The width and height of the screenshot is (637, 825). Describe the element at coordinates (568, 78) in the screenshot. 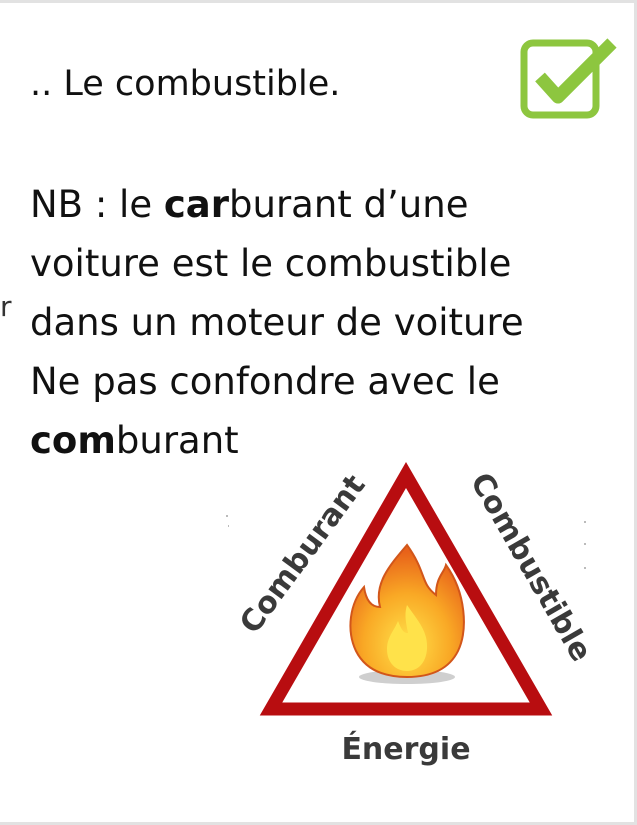

I see `checkbox-checked-icon` at that location.